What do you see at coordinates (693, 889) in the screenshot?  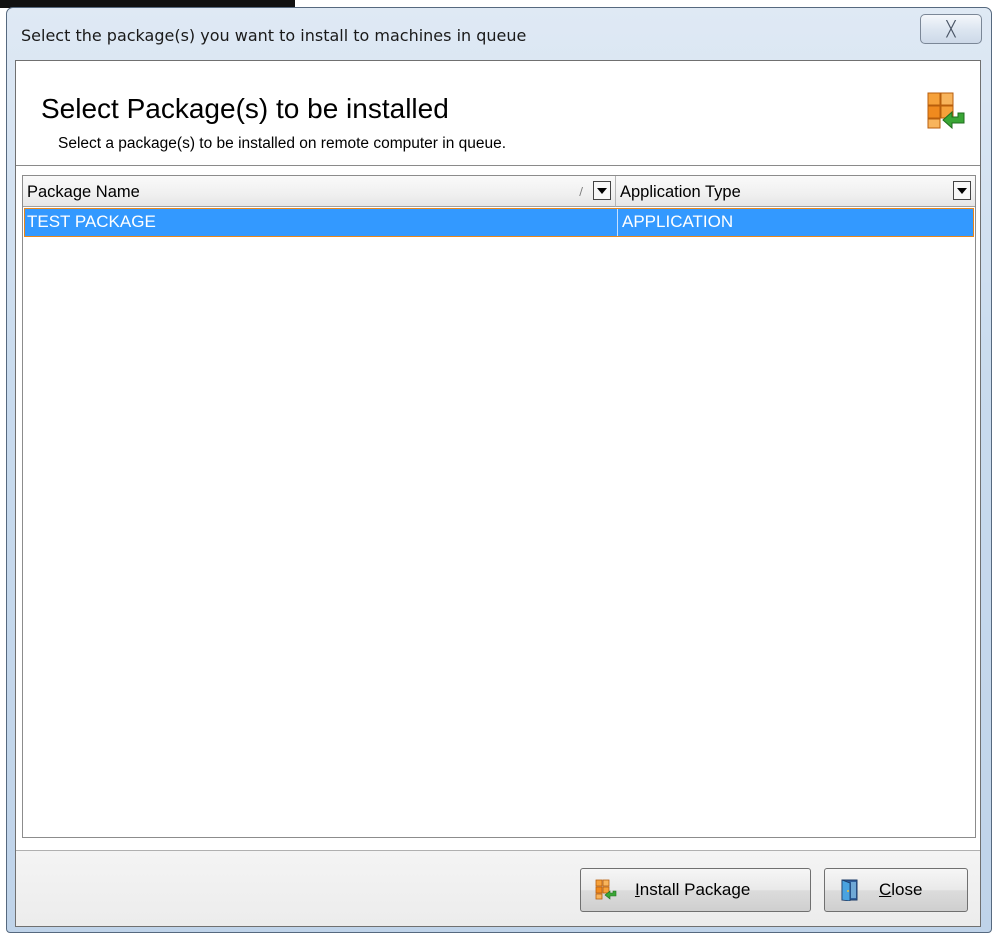 I see `install-package-label: Install Package` at bounding box center [693, 889].